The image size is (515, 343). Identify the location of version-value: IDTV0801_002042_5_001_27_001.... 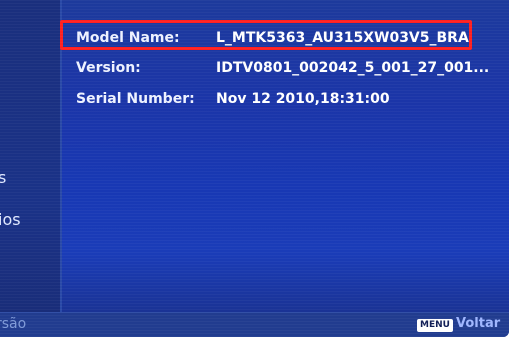
(353, 68).